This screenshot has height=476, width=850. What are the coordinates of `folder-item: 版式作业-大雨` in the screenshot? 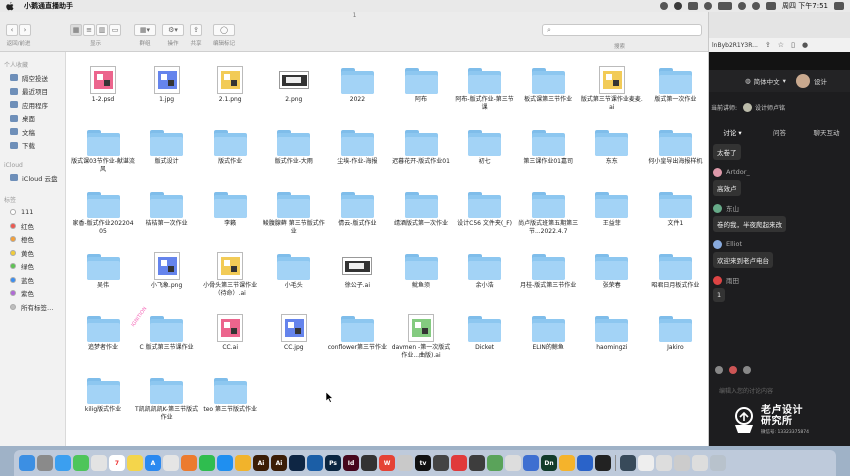 It's located at (294, 146).